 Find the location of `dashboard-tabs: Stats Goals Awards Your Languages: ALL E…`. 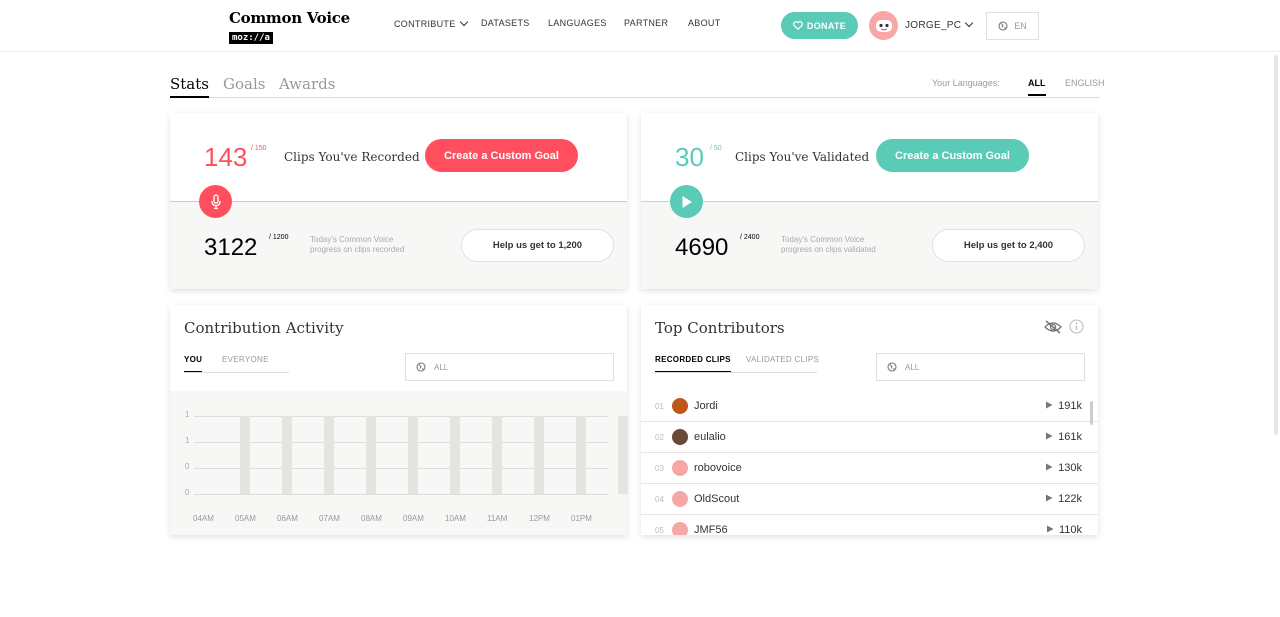

dashboard-tabs: Stats Goals Awards Your Languages: ALL E… is located at coordinates (637, 86).